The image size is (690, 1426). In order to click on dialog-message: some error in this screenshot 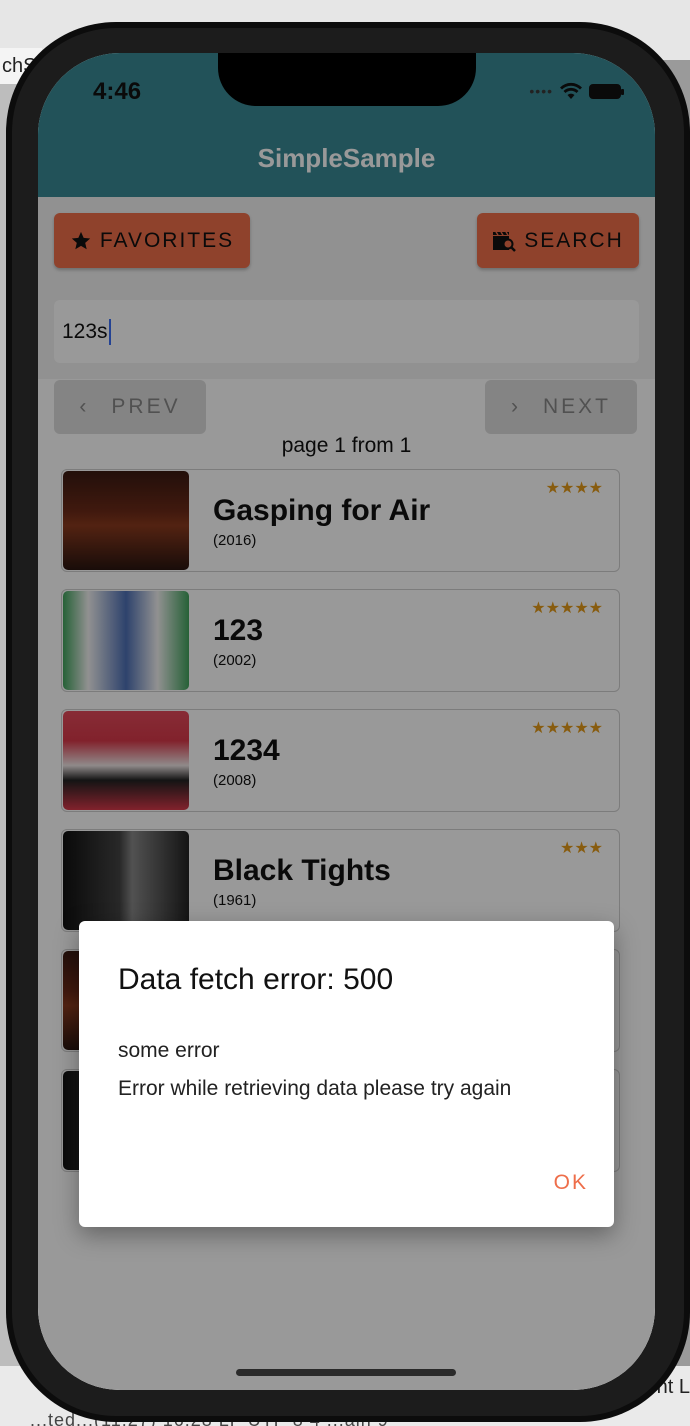, I will do `click(169, 1050)`.